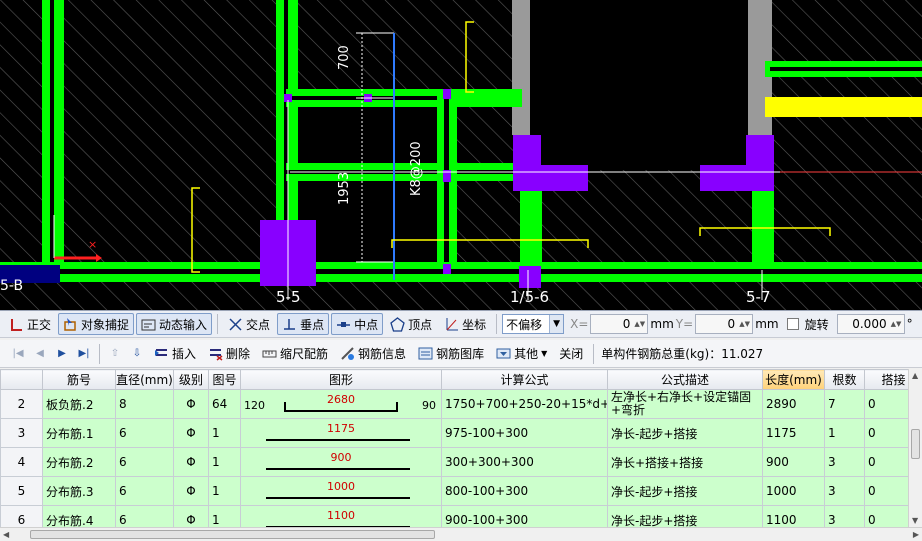  Describe the element at coordinates (357, 324) in the screenshot. I see `midpoint-snap-button: 中点` at that location.